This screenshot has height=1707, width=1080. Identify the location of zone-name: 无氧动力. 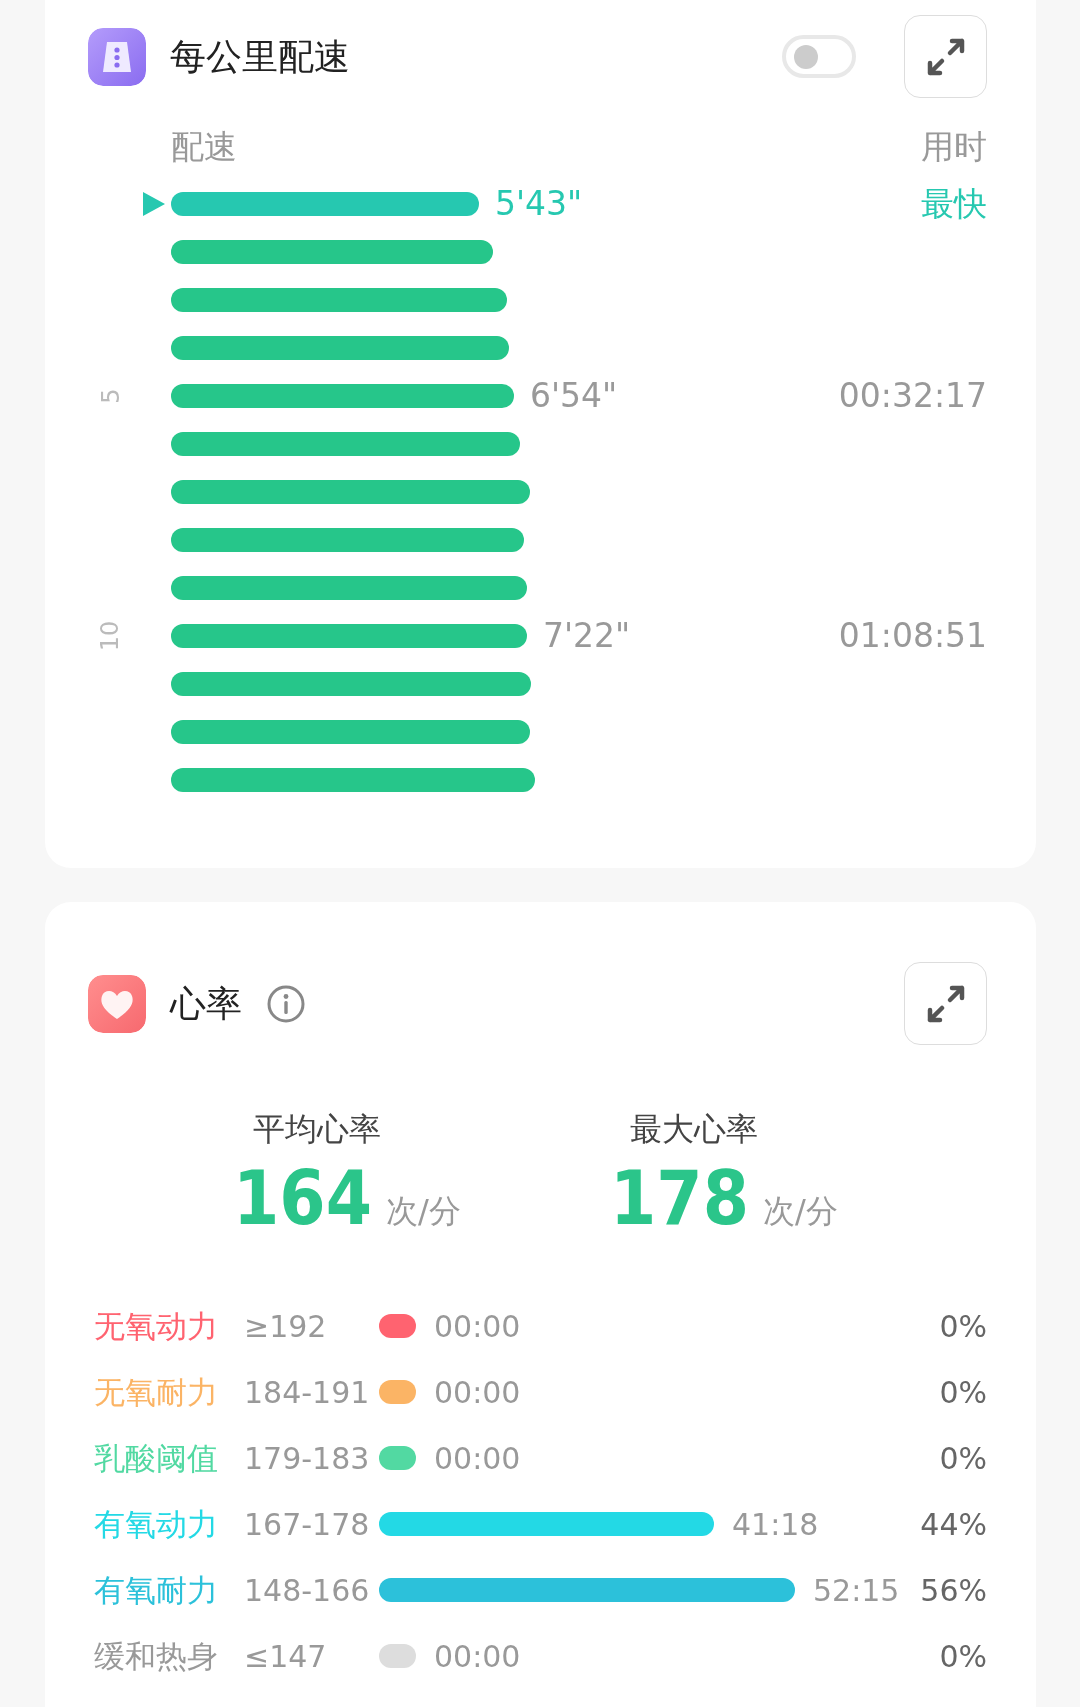
(156, 1326).